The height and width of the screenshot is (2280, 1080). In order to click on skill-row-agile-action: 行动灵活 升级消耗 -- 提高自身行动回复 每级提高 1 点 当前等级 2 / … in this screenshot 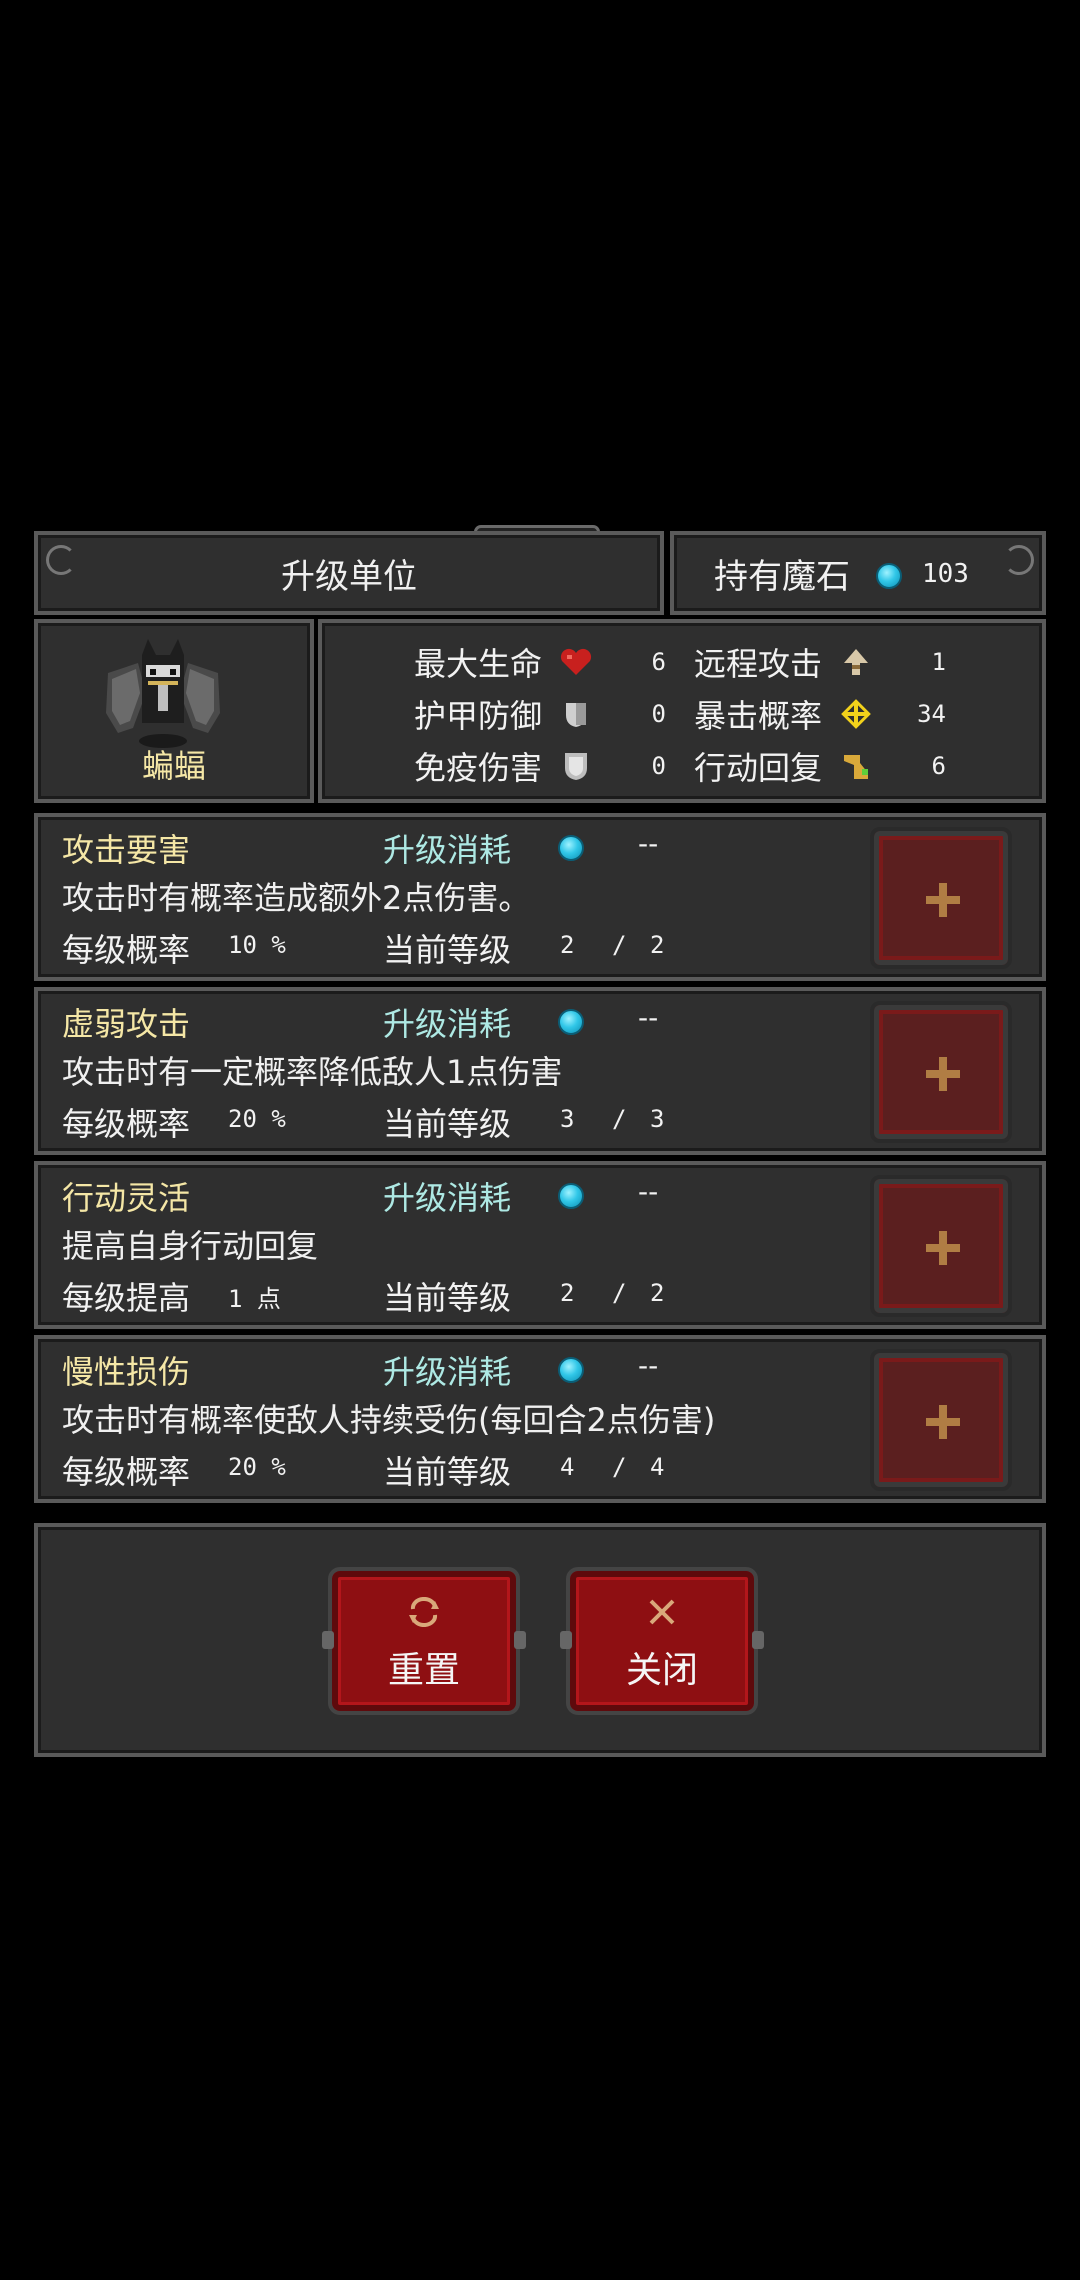, I will do `click(540, 1245)`.